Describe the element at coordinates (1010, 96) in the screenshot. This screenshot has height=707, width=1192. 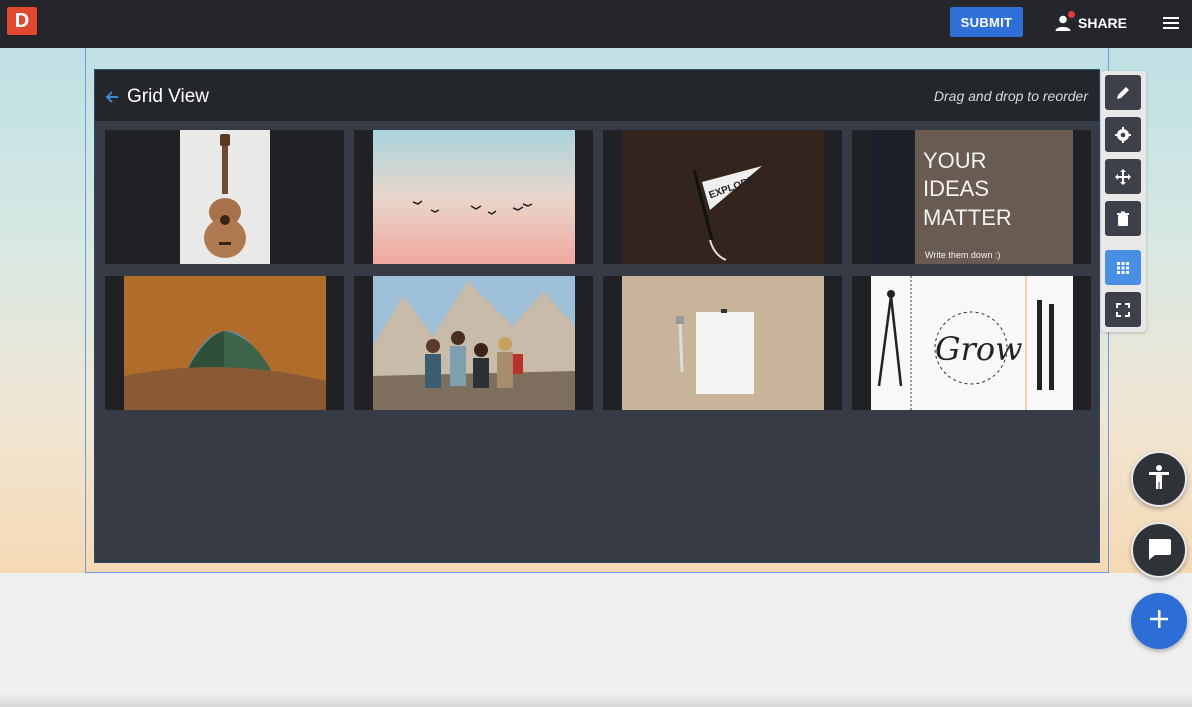
I see `reorder-hint: Drag and drop to reorder` at that location.